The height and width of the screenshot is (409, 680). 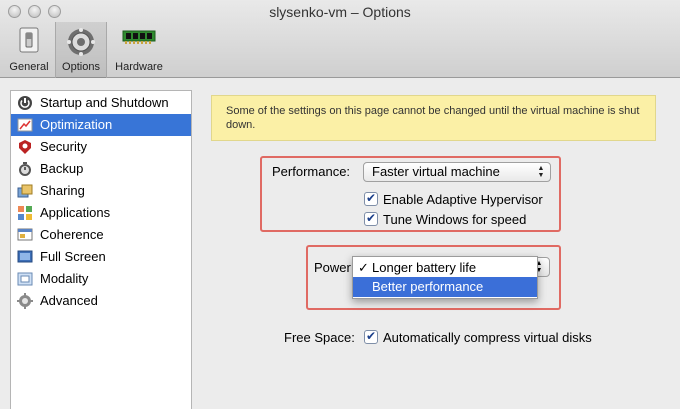 I want to click on window-title: slysenko-vm – Options, so click(x=340, y=12).